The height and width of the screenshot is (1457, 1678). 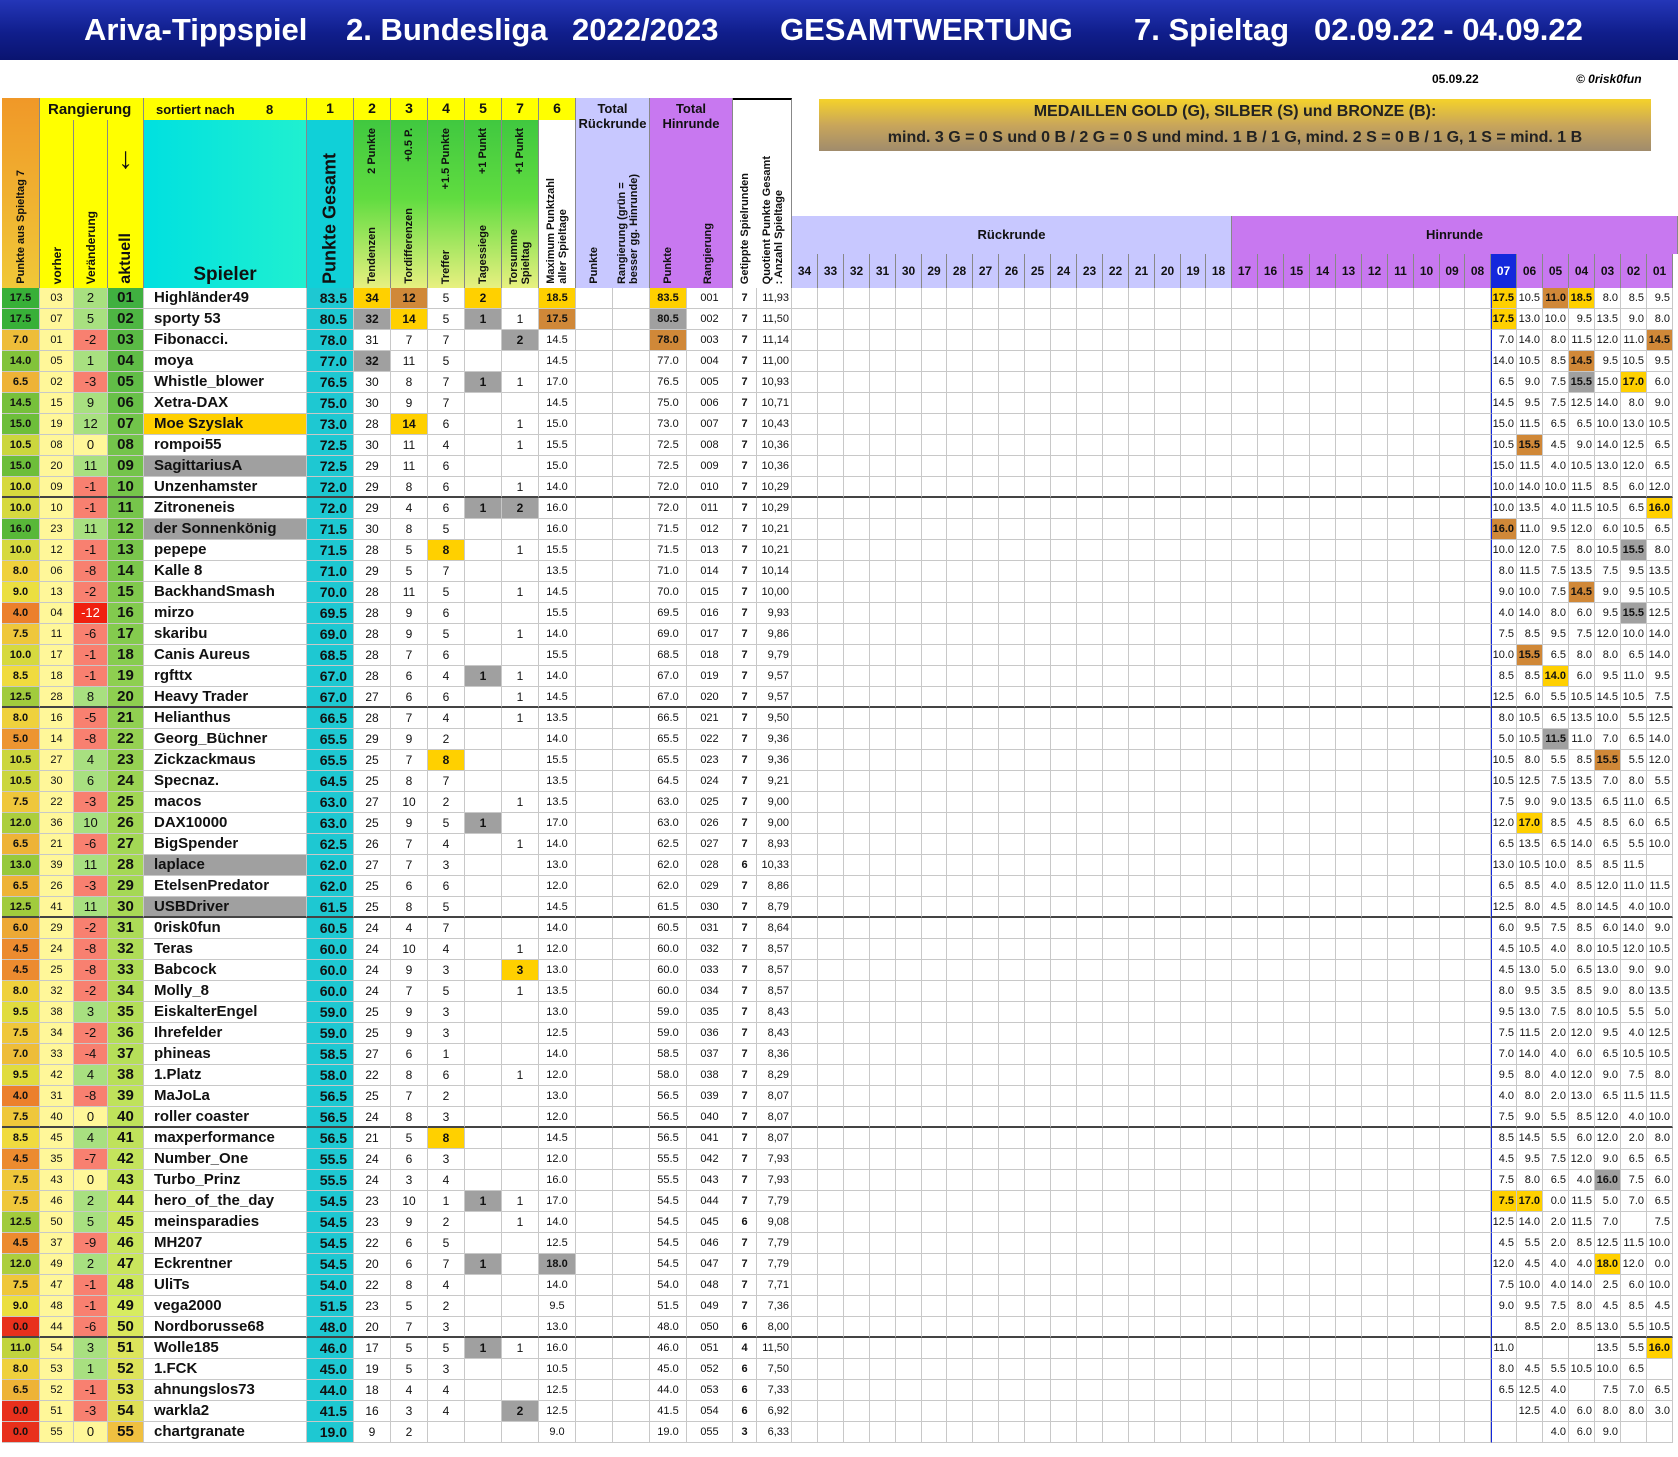 What do you see at coordinates (225, 1411) in the screenshot?
I see `cell-n: warkla2` at bounding box center [225, 1411].